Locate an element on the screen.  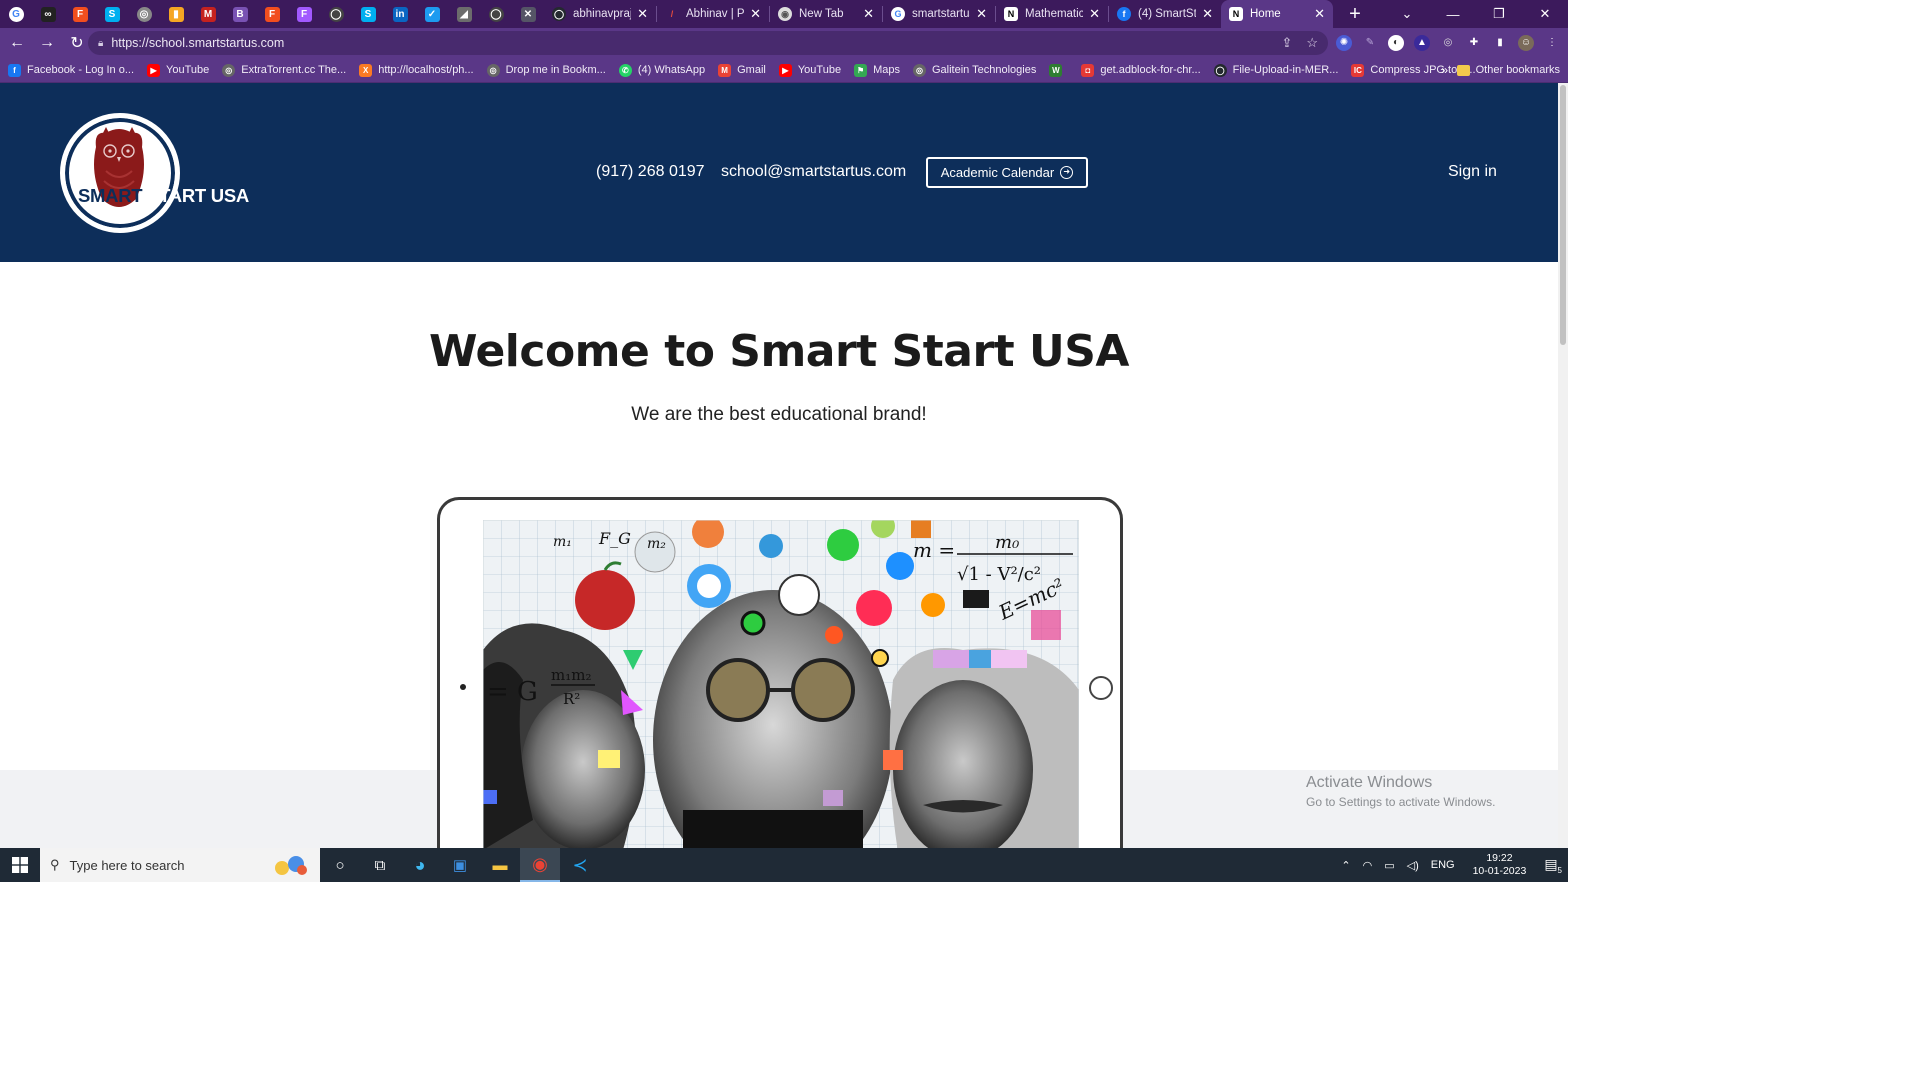
explorer-taskbar-button: ▬ is located at coordinates (500, 865).